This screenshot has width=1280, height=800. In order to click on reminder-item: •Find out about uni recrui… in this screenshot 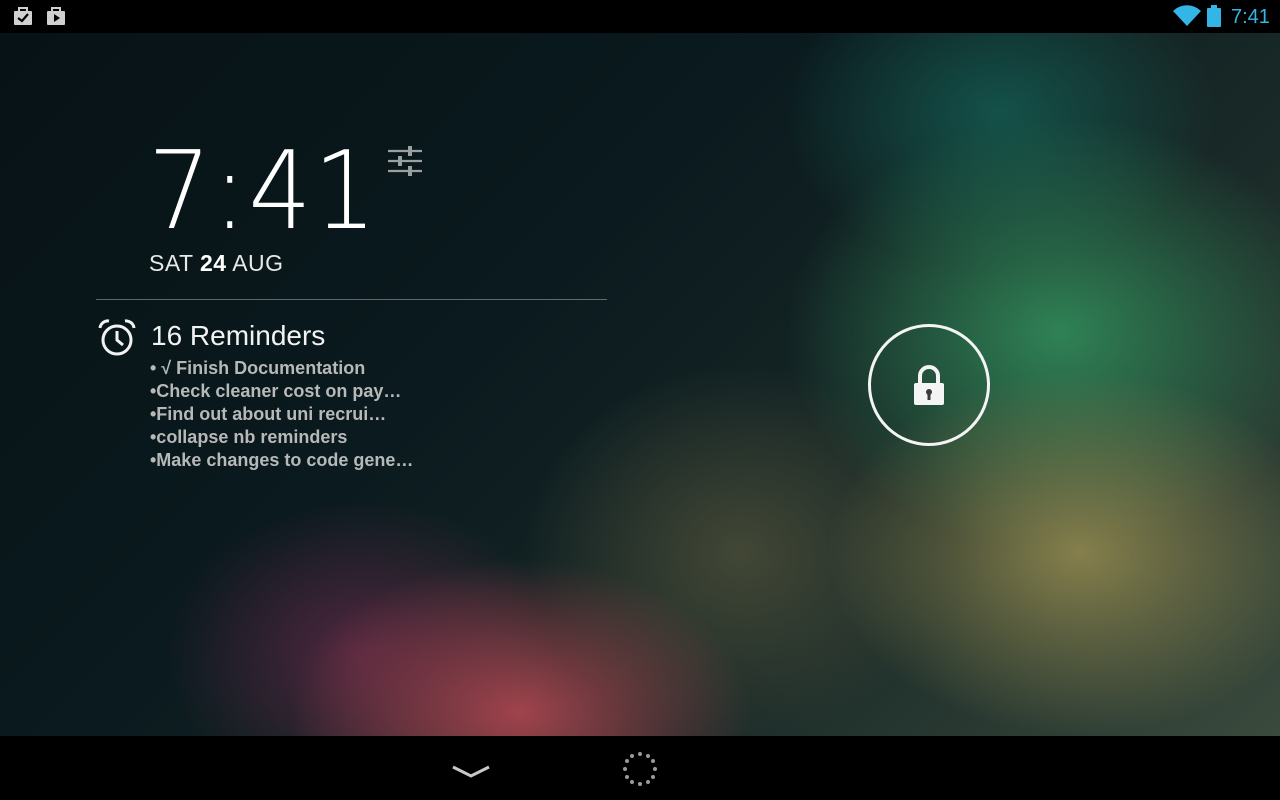, I will do `click(281, 414)`.